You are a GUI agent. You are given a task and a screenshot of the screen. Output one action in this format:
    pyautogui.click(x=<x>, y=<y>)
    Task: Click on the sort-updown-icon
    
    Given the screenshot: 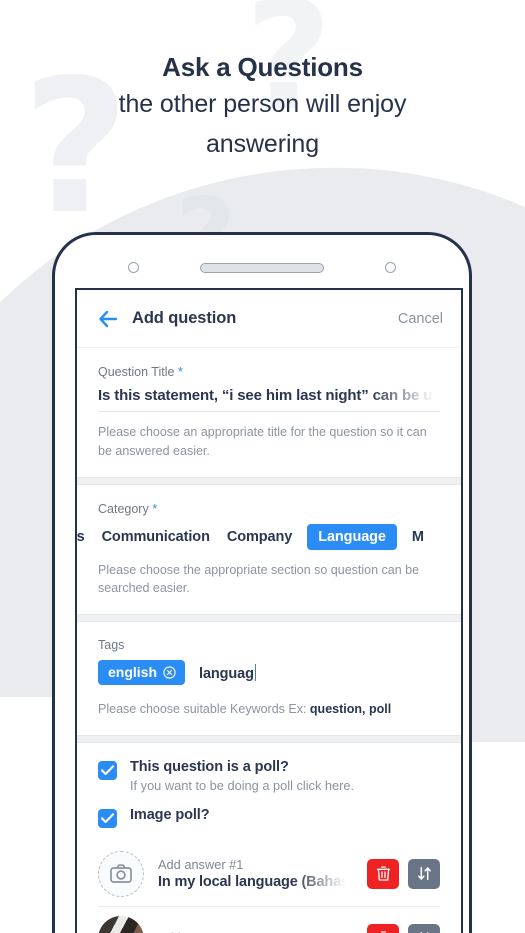 What is the action you would take?
    pyautogui.click(x=424, y=874)
    